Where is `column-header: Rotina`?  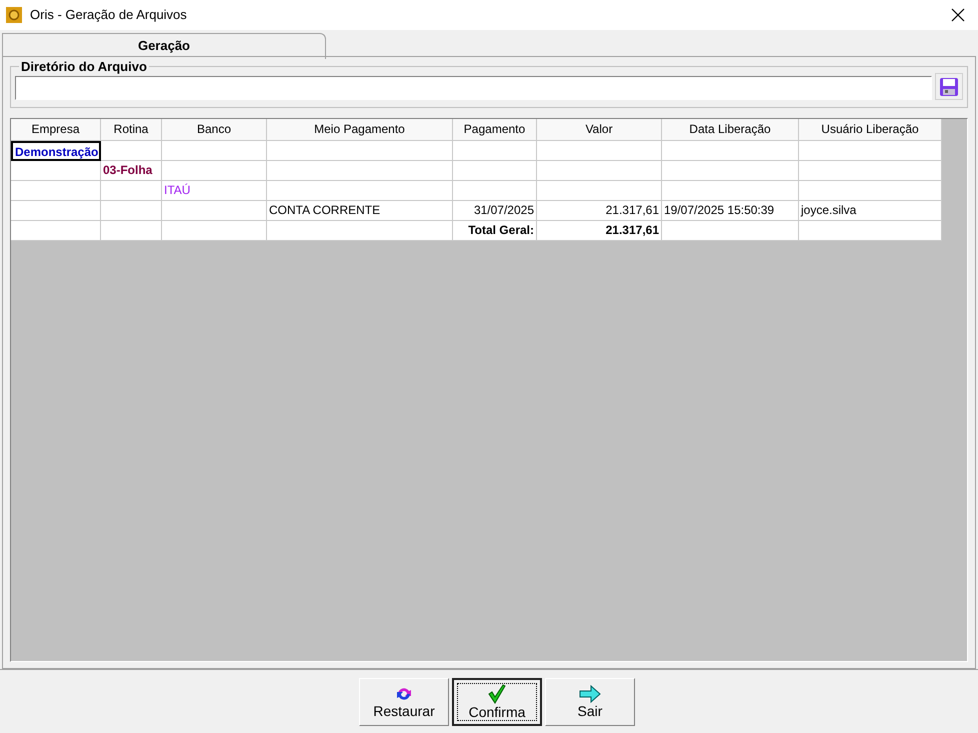
column-header: Rotina is located at coordinates (131, 130).